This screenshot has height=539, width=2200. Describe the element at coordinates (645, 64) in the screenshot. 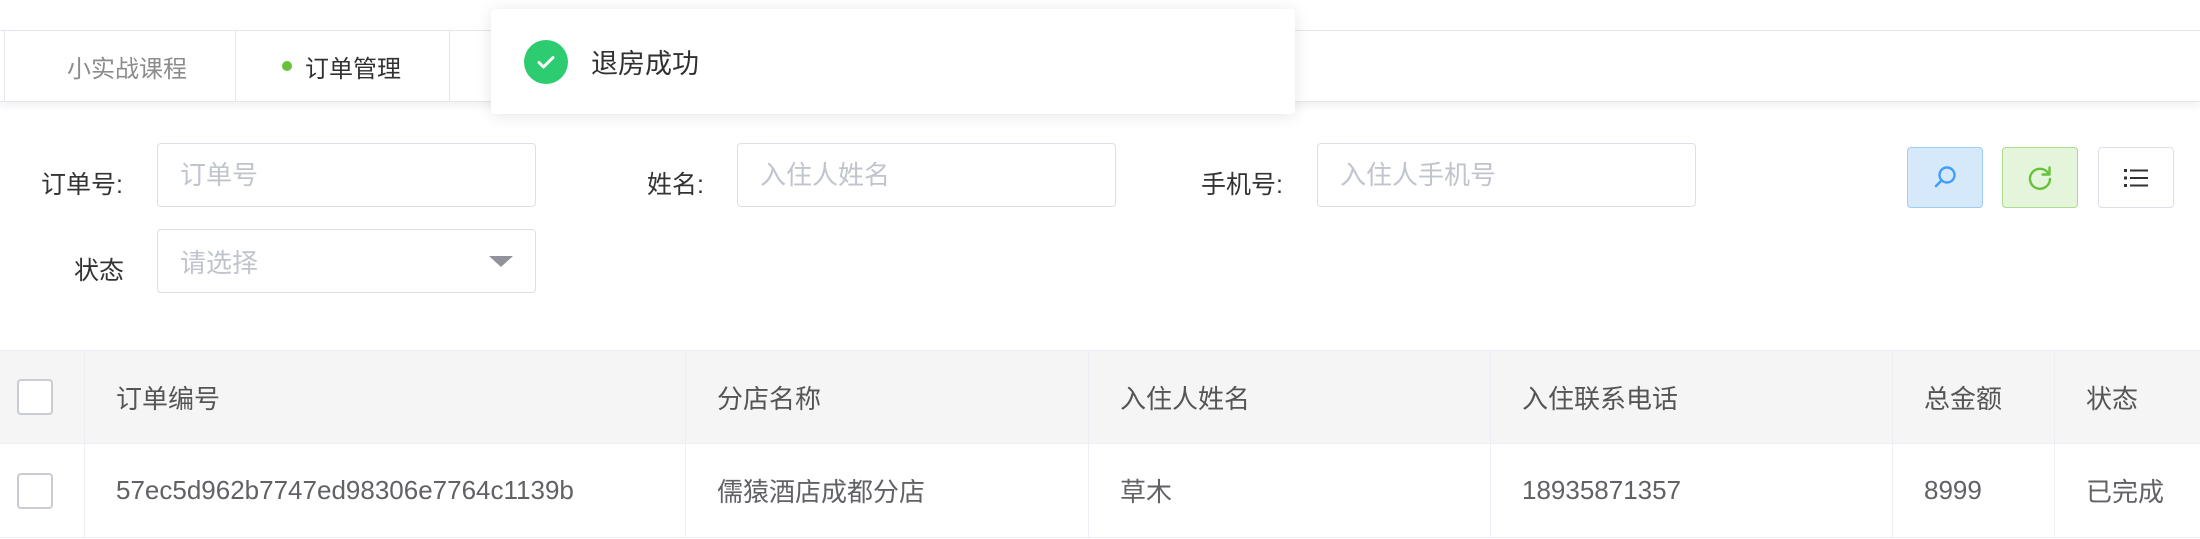

I see `toast-message: 退房成功` at that location.